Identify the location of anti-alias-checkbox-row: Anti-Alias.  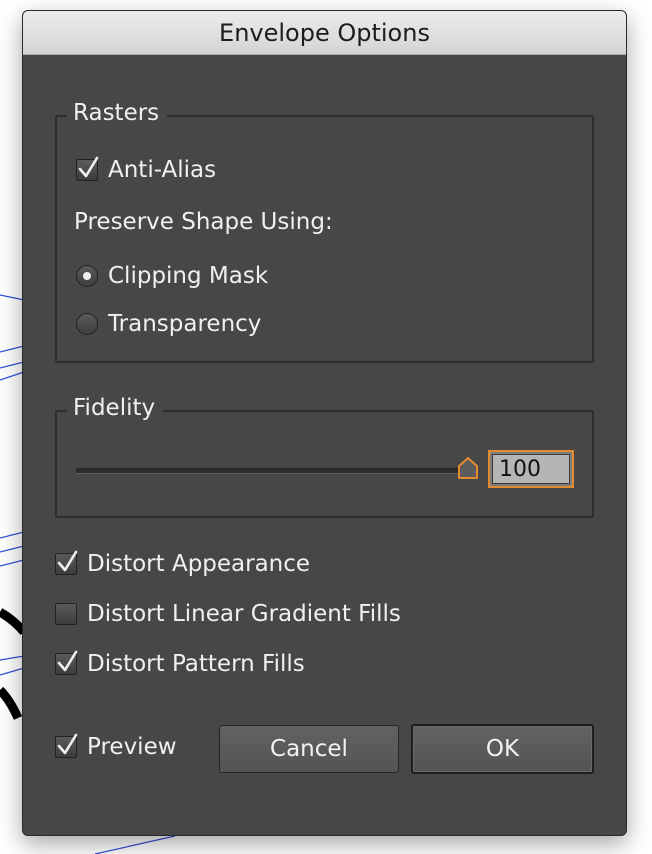
(146, 170).